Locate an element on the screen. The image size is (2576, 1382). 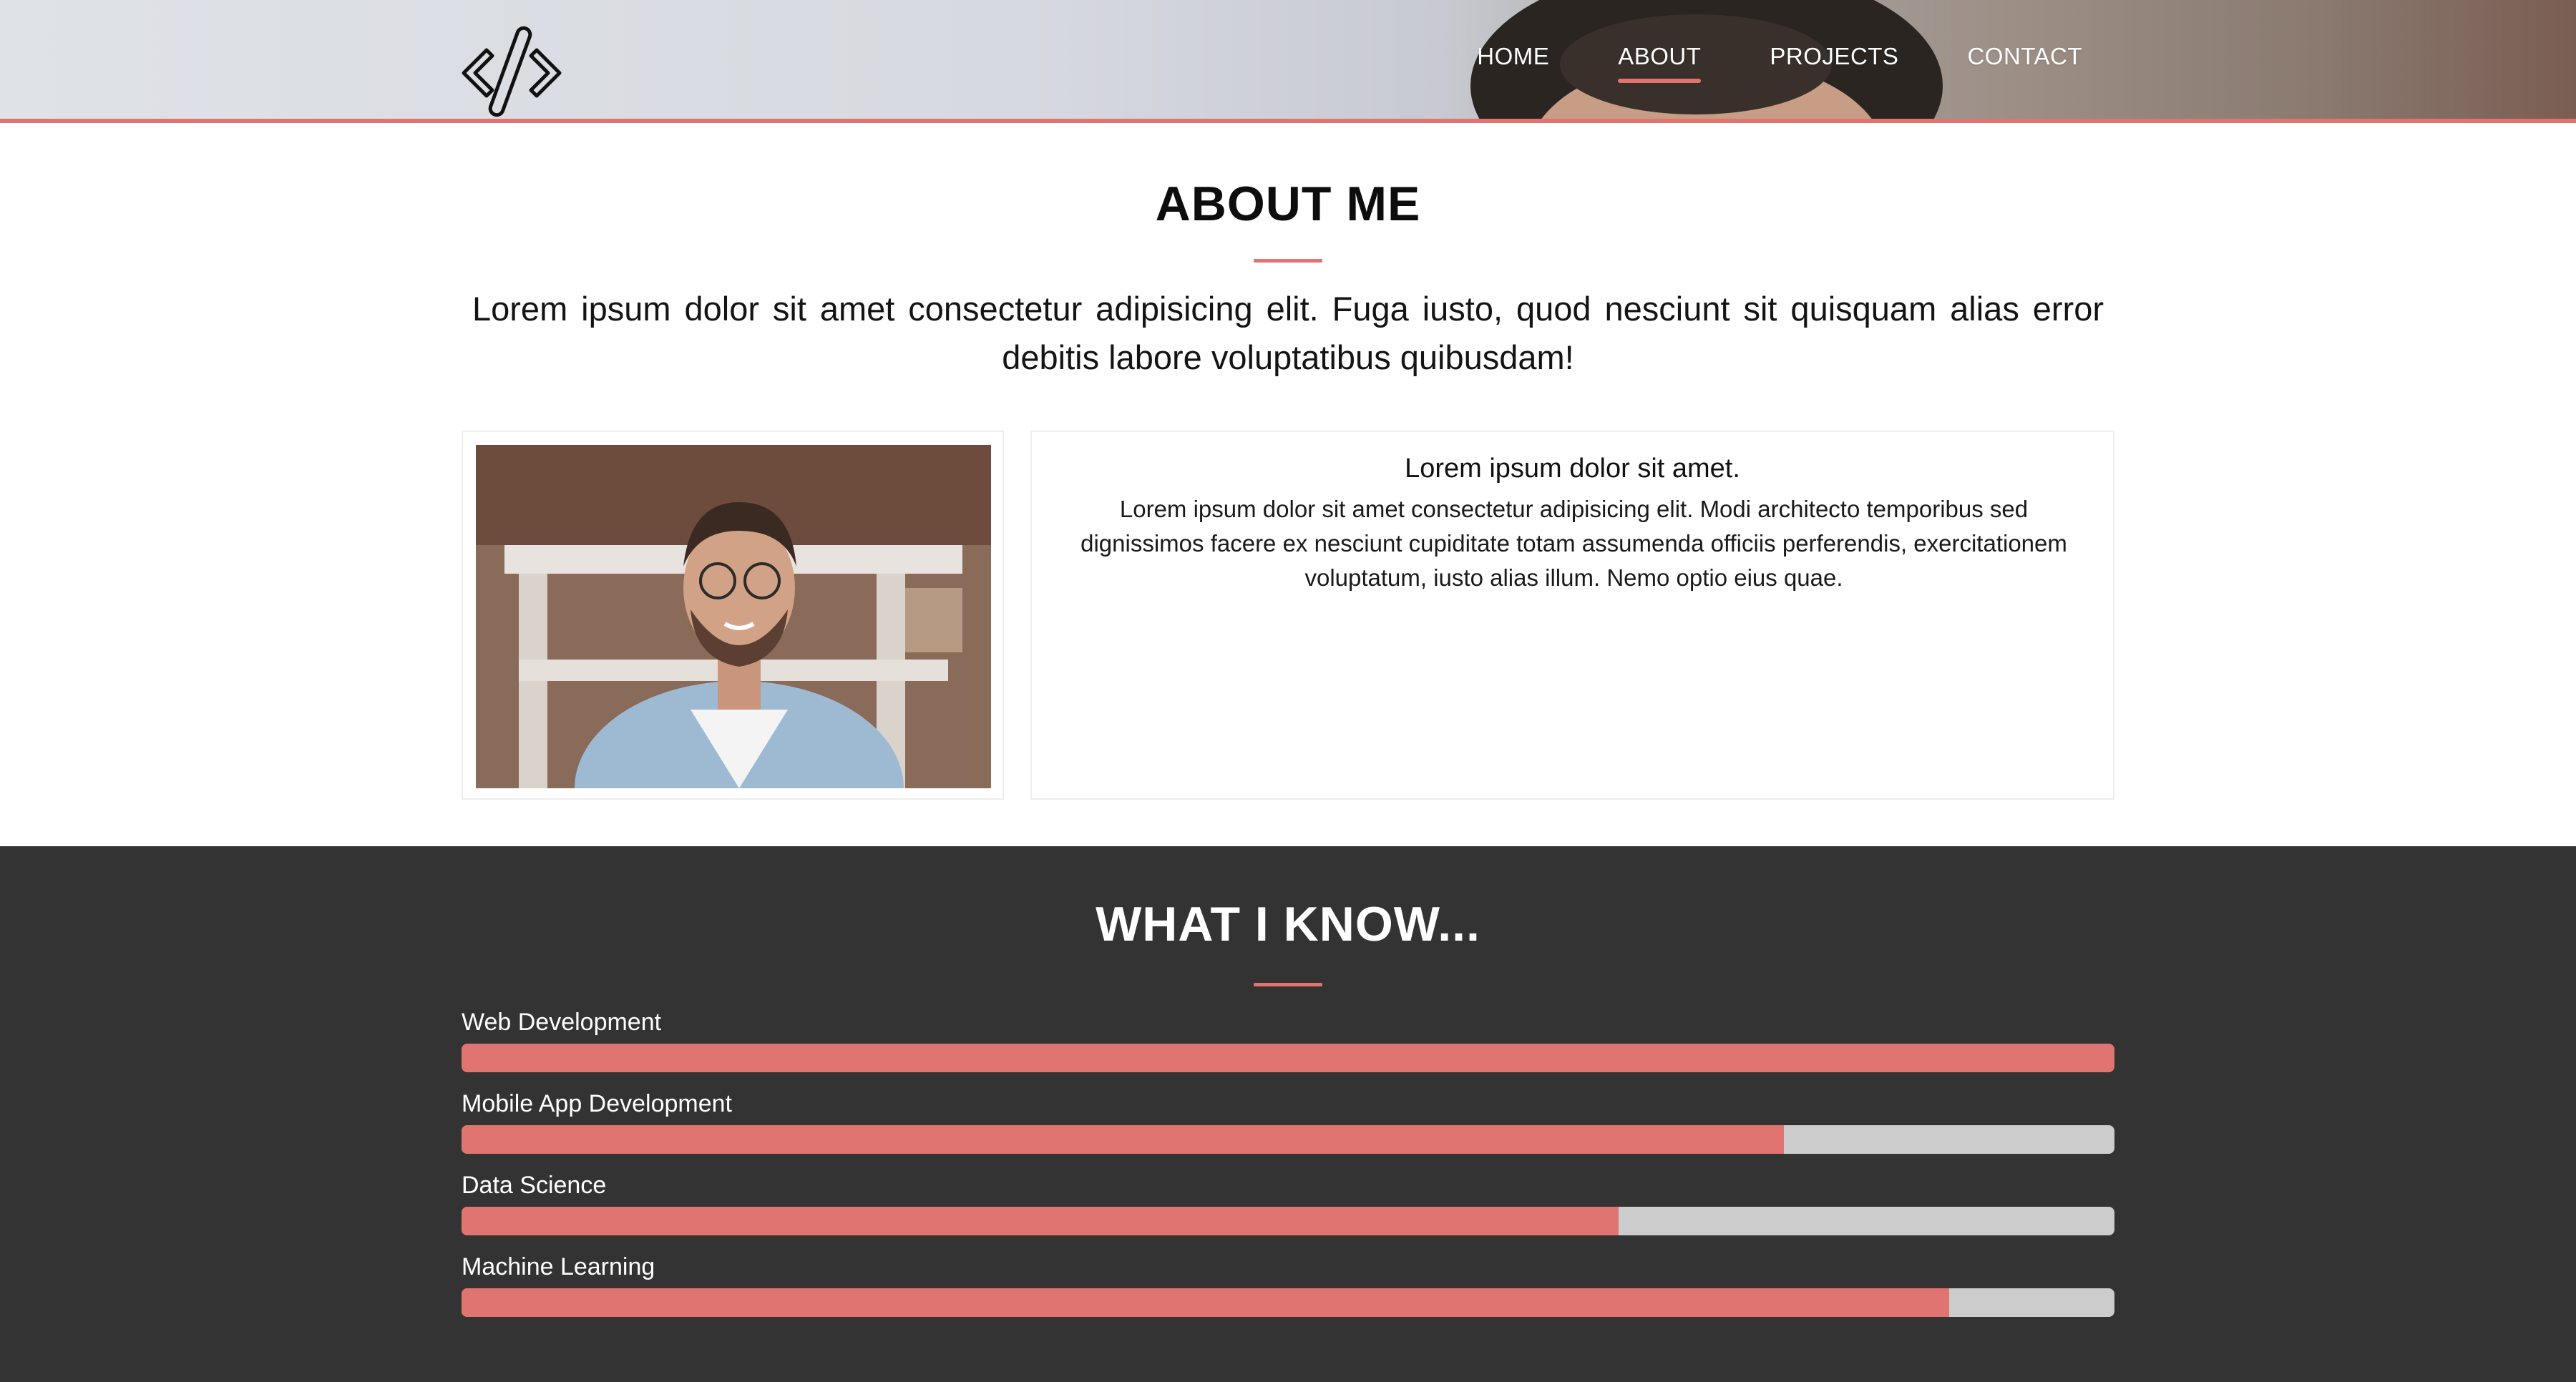
skill-mobile-app-development: Mobile App Development is located at coordinates (1288, 1121).